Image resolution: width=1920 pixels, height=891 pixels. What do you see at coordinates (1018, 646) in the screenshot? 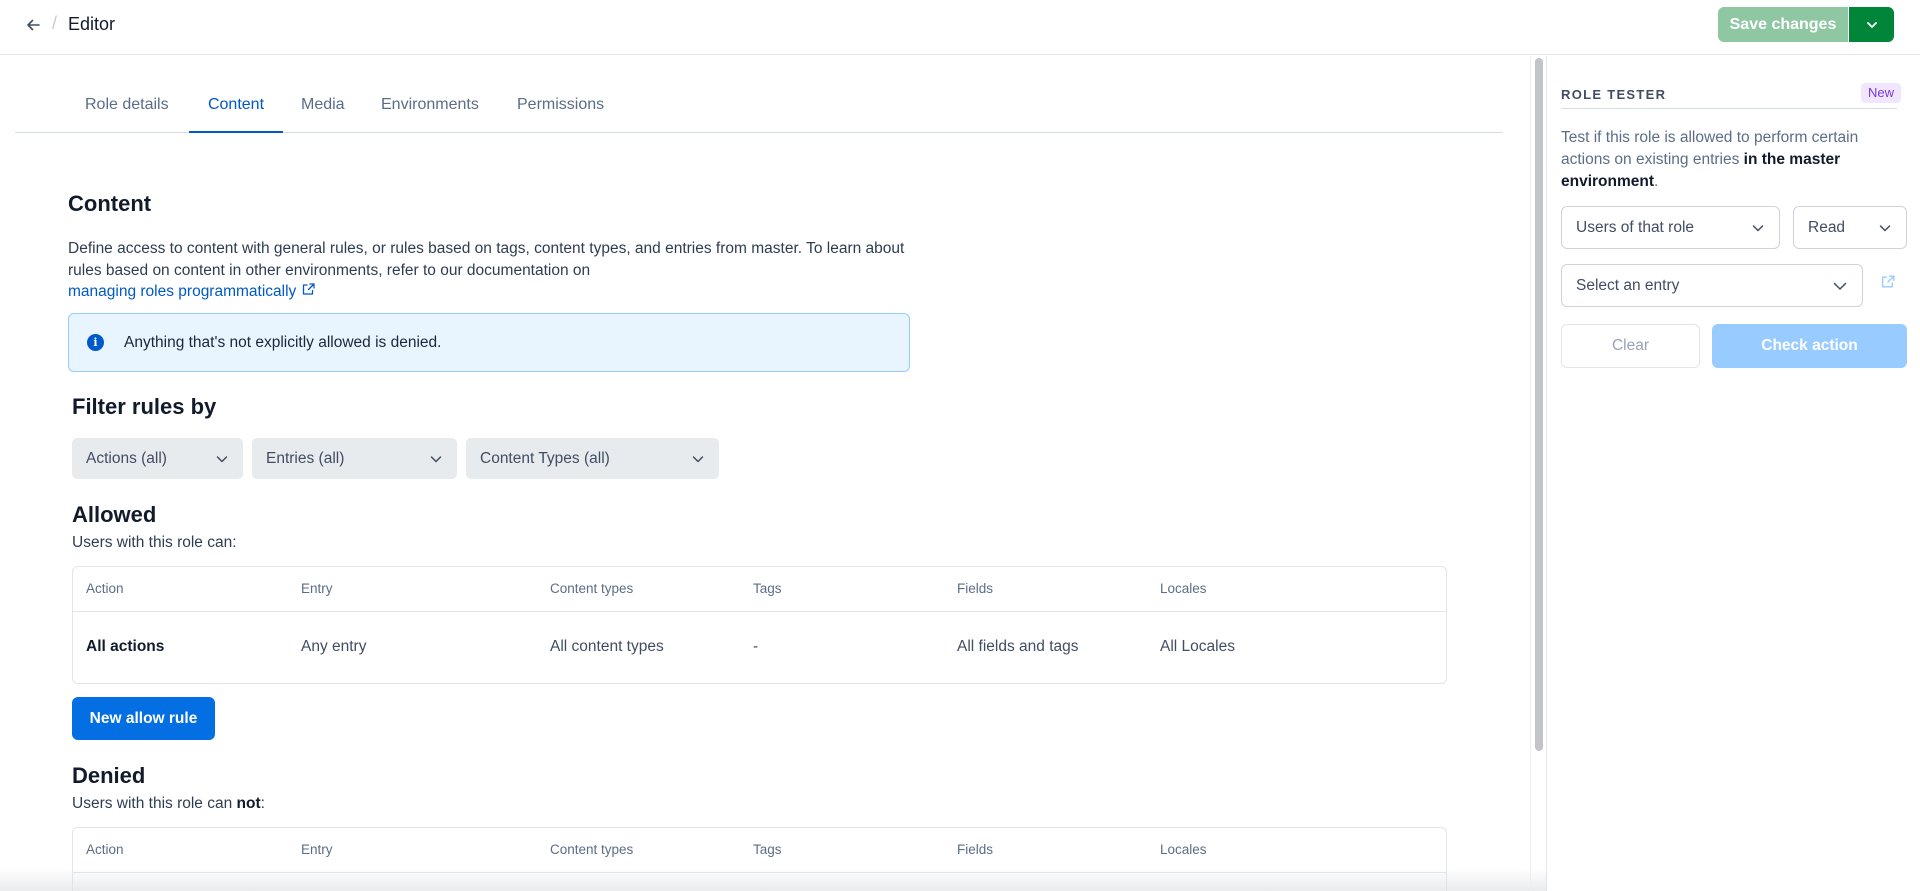
I see `cell-fields: All fields and tags` at bounding box center [1018, 646].